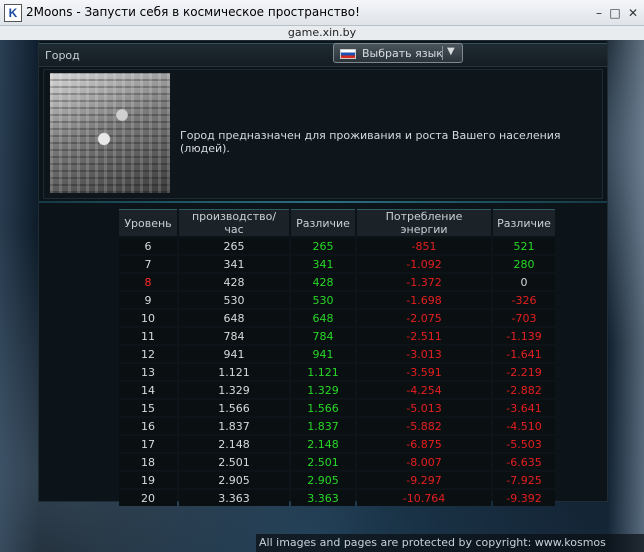 This screenshot has width=644, height=552. I want to click on cell-production: 428, so click(234, 282).